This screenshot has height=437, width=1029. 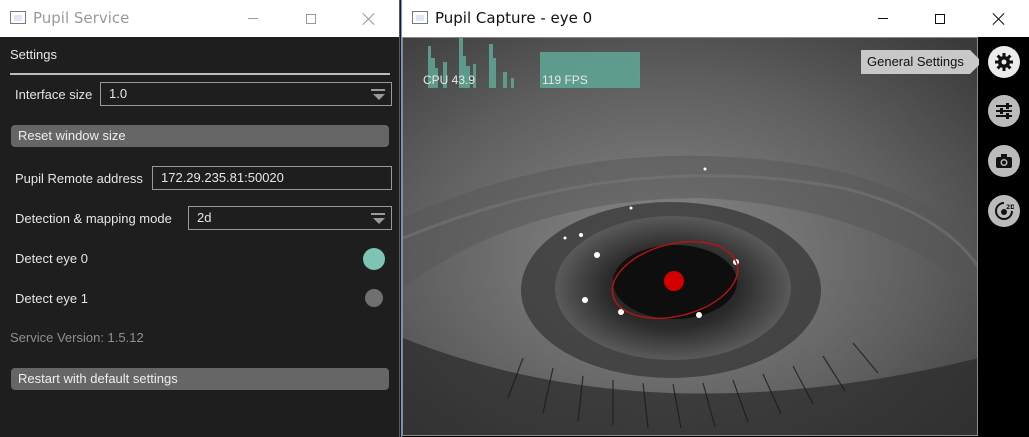 I want to click on eye-2d-icon: 2D, so click(x=1004, y=211).